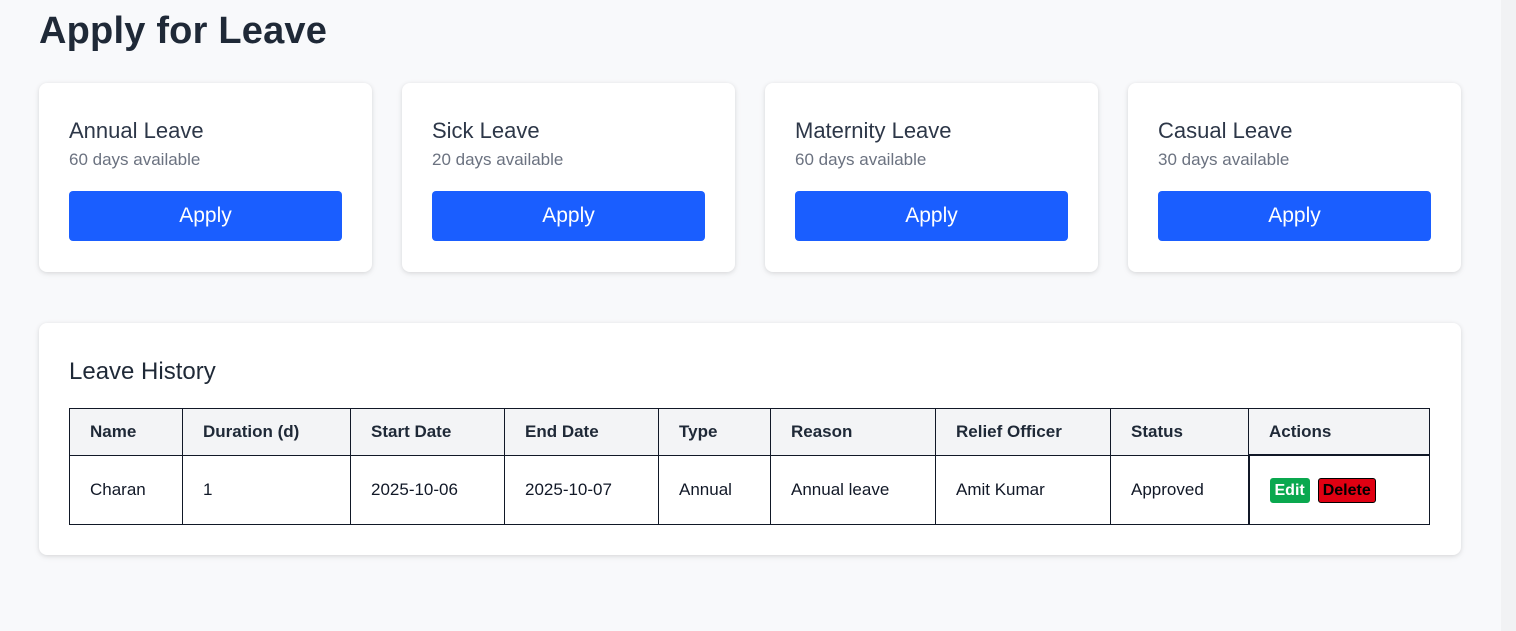 The image size is (1516, 631). I want to click on cell-type: Annual, so click(714, 489).